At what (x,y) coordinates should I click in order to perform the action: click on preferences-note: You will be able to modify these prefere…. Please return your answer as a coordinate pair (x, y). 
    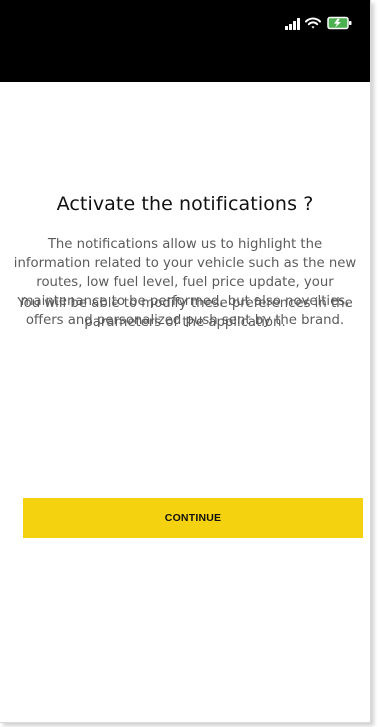
    Looking at the image, I should click on (185, 313).